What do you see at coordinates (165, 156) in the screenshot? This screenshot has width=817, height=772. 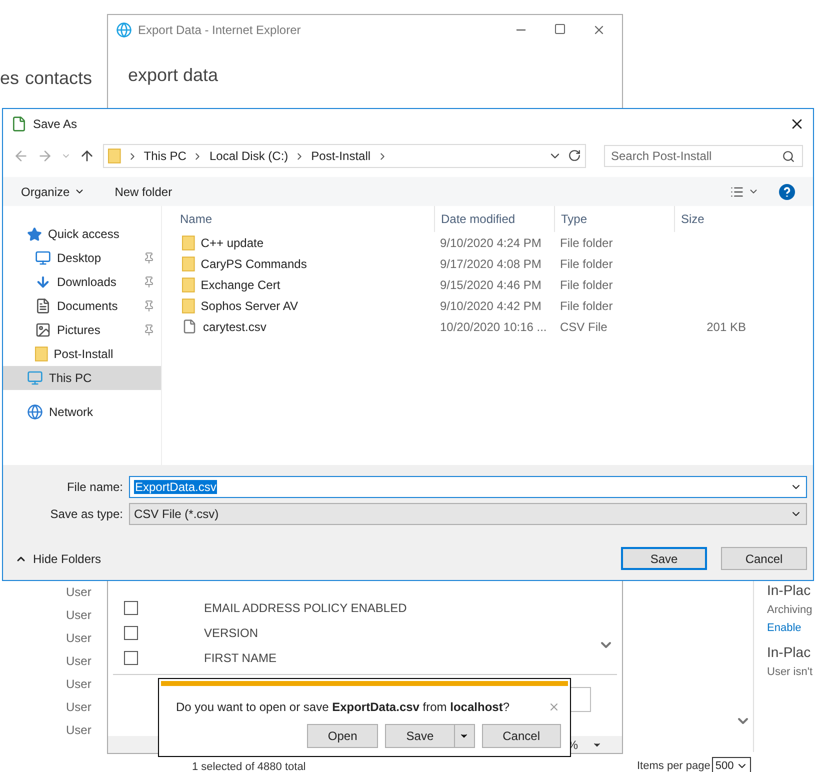 I see `breadcrumb: This PC` at bounding box center [165, 156].